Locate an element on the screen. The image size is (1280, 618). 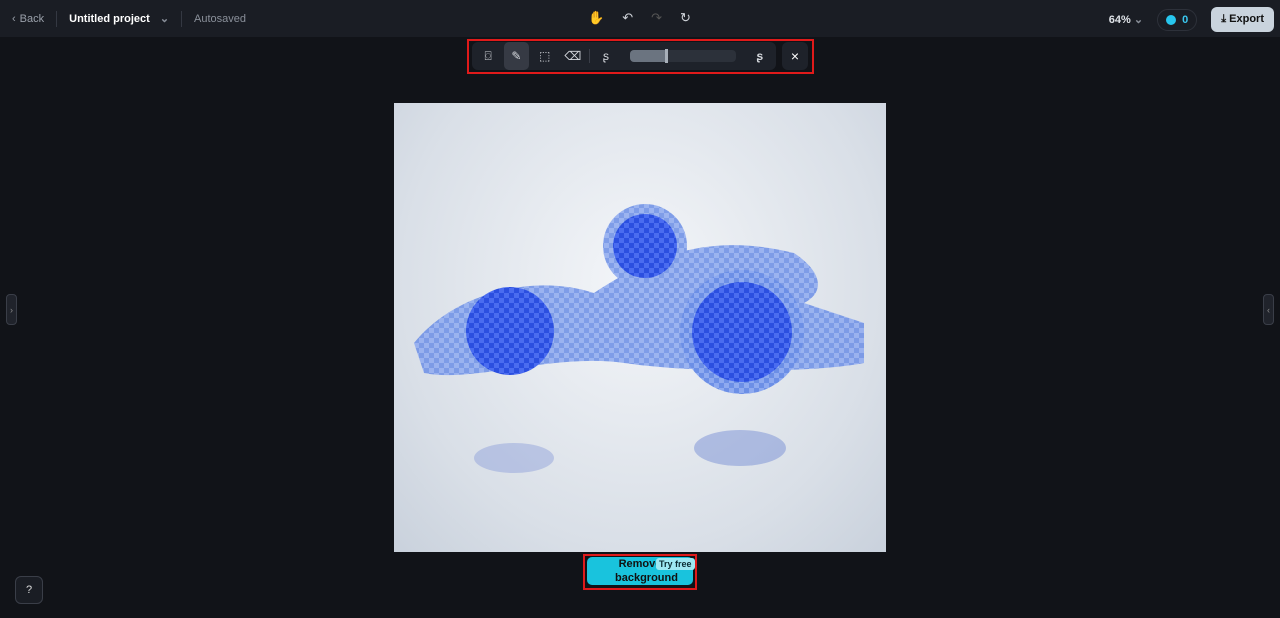
close-toolbar-button: × is located at coordinates (795, 56).